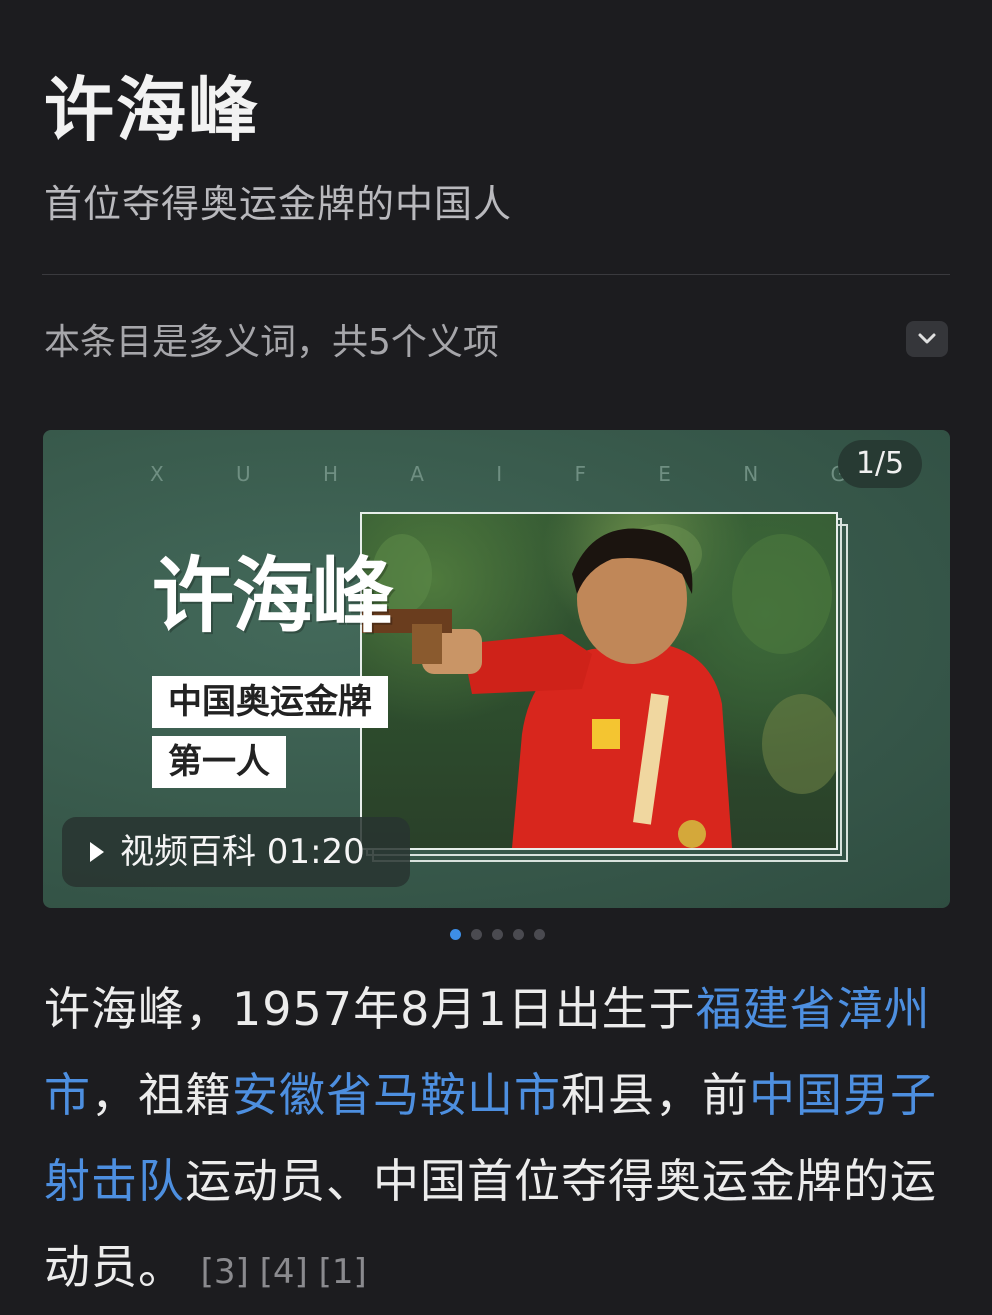  What do you see at coordinates (270, 702) in the screenshot?
I see `tagline-1: 中国奥运金牌` at bounding box center [270, 702].